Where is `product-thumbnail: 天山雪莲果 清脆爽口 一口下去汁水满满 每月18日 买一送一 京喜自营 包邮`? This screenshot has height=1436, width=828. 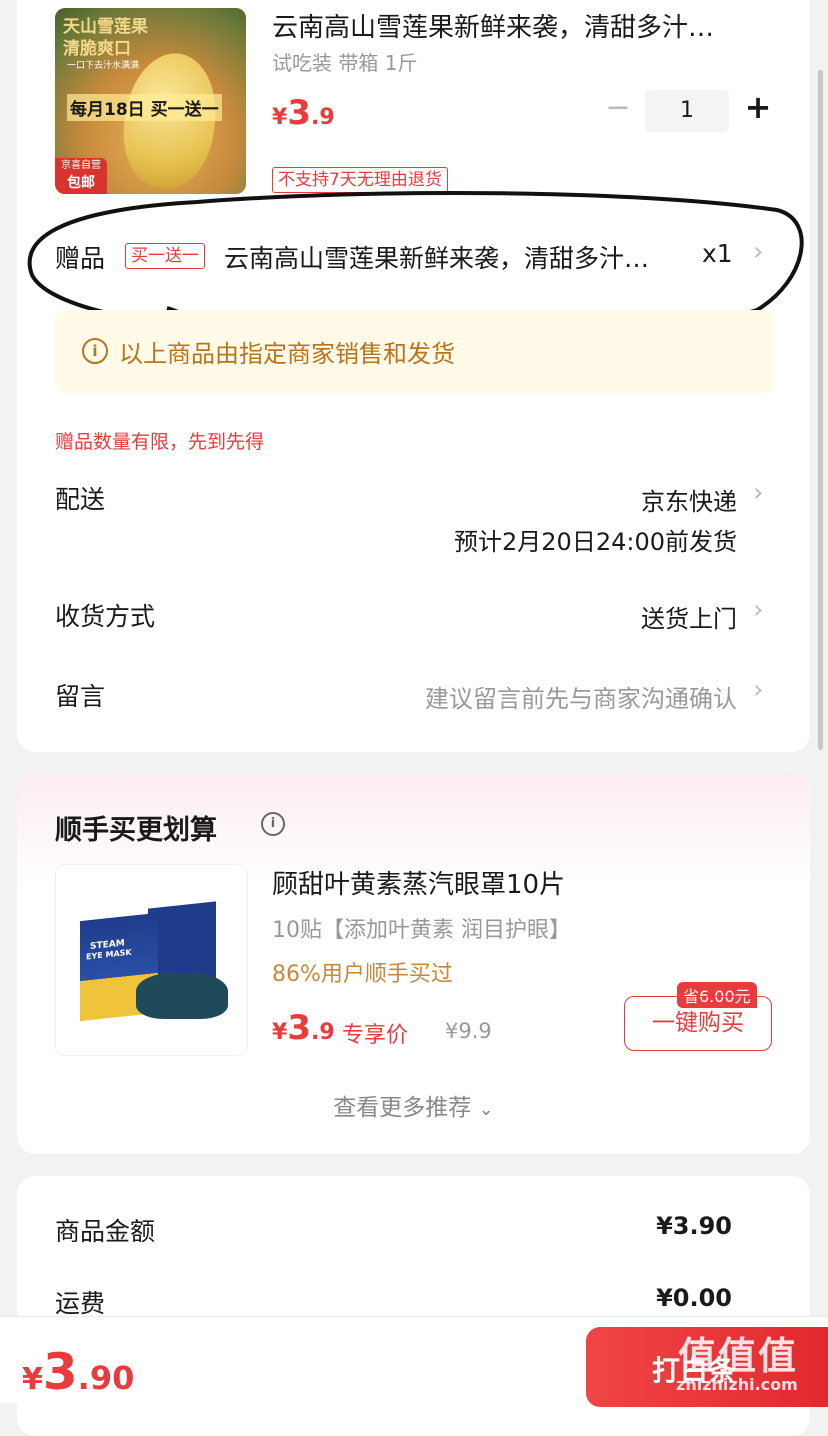
product-thumbnail: 天山雪莲果 清脆爽口 一口下去汁水满满 每月18日 买一送一 京喜自营 包邮 is located at coordinates (150, 101).